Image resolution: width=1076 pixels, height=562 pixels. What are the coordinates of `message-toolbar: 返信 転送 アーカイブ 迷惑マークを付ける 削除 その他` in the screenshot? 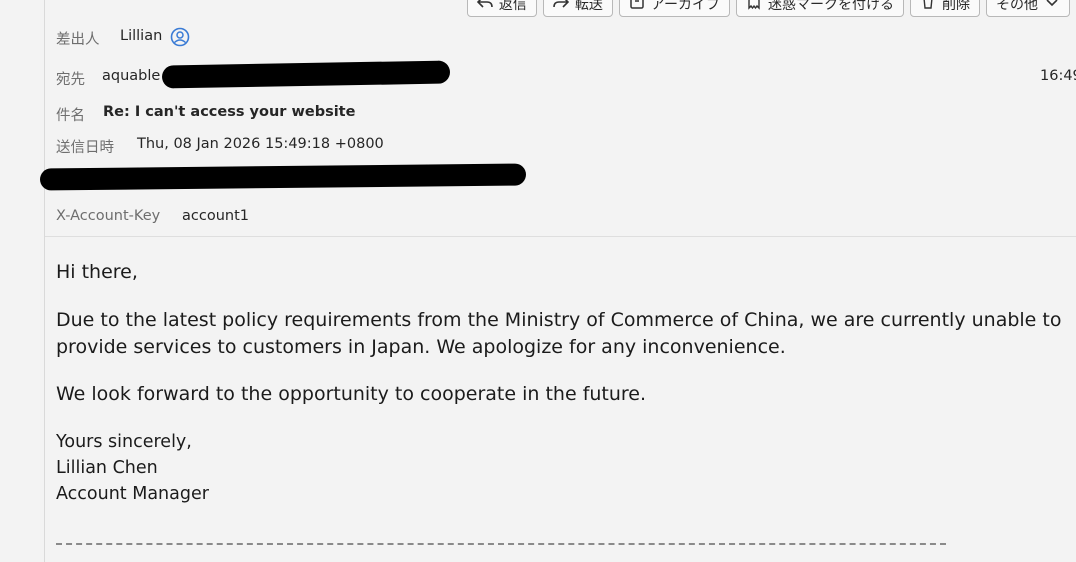 It's located at (768, 8).